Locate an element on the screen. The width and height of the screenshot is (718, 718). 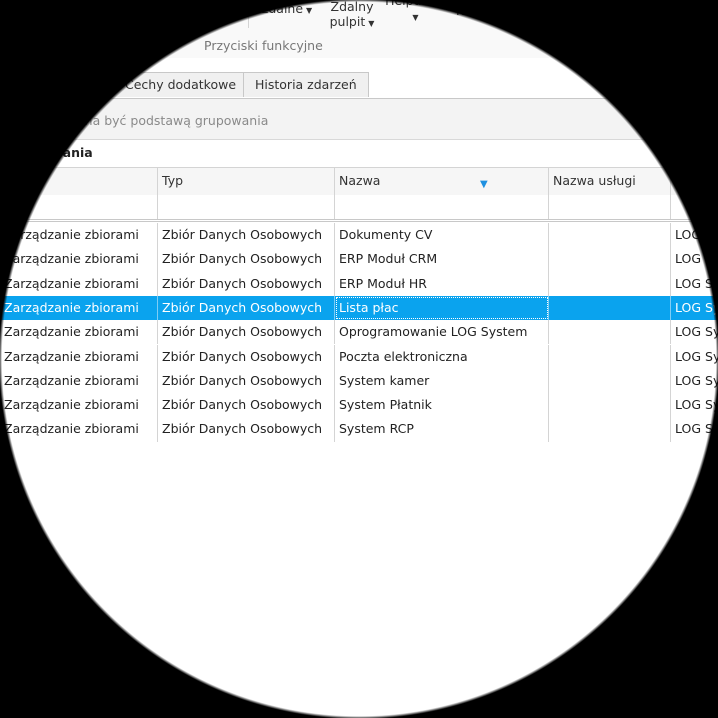
column-header-label: Dostawca is located at coordinates (696, 180).